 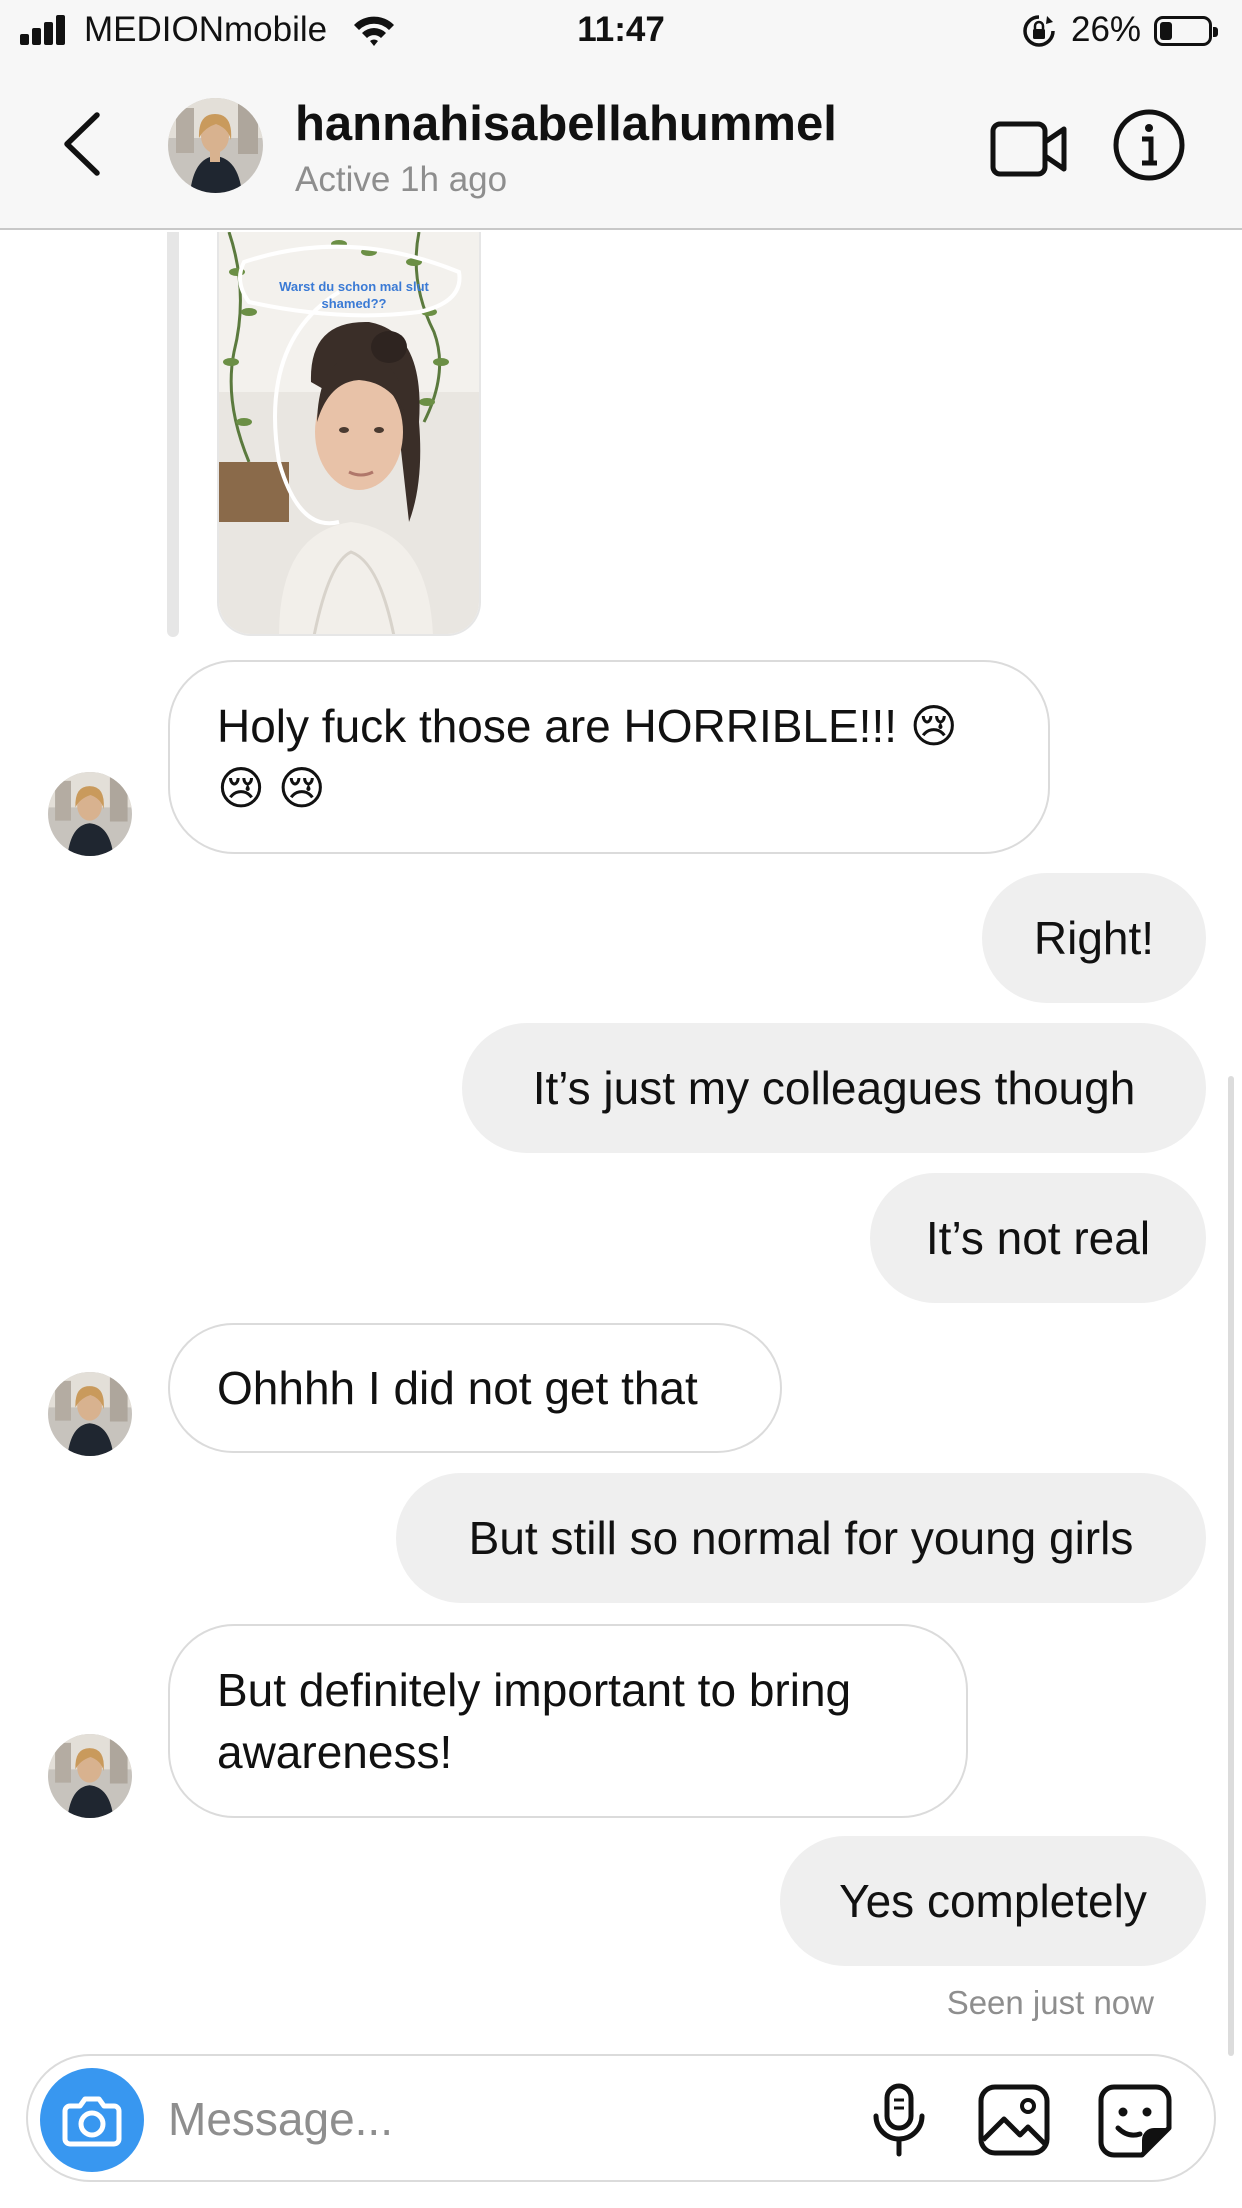 I want to click on message-input, so click(x=448, y=2119).